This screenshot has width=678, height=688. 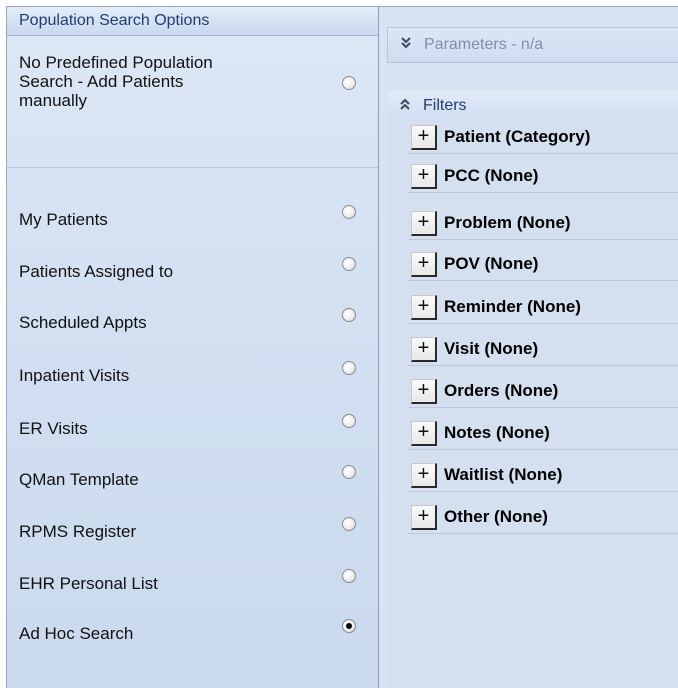 I want to click on parameters-section-header: Parameters - n/a, so click(x=532, y=45).